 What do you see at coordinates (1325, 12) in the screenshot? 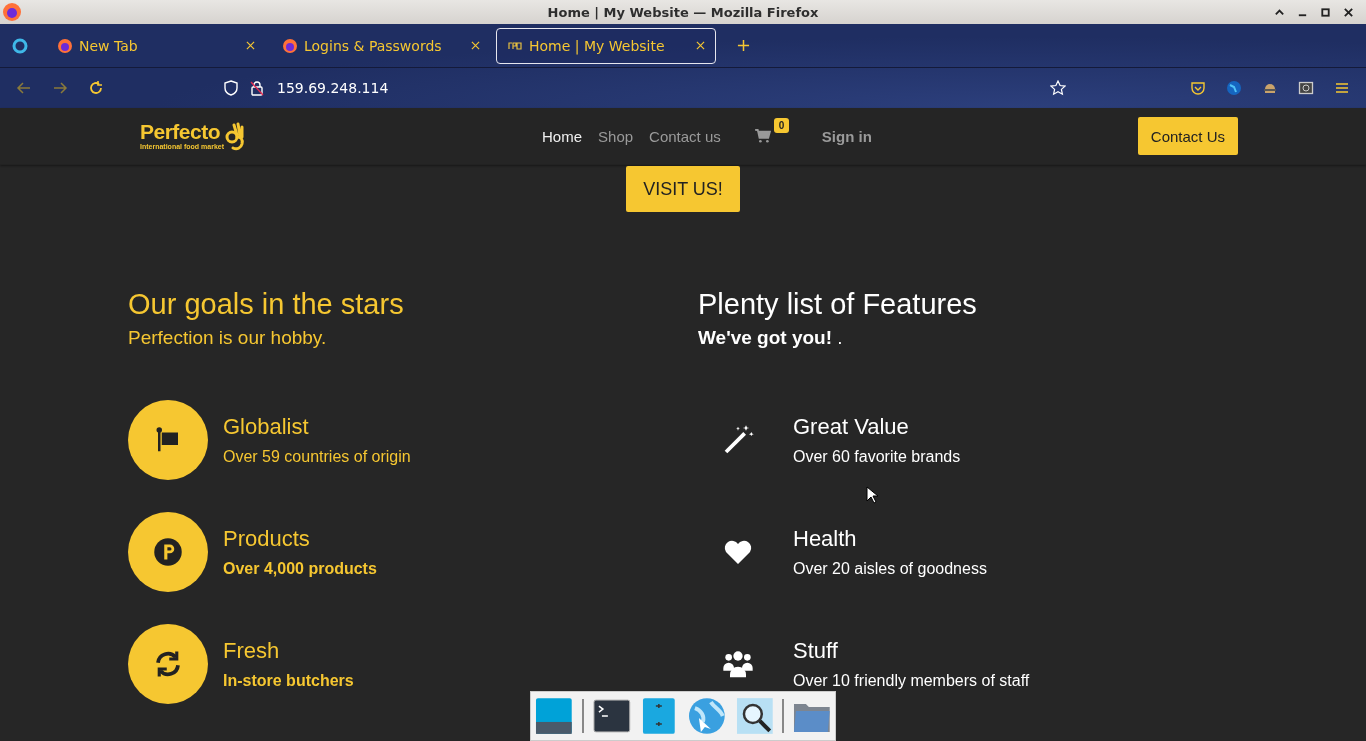
I see `maximize-icon` at bounding box center [1325, 12].